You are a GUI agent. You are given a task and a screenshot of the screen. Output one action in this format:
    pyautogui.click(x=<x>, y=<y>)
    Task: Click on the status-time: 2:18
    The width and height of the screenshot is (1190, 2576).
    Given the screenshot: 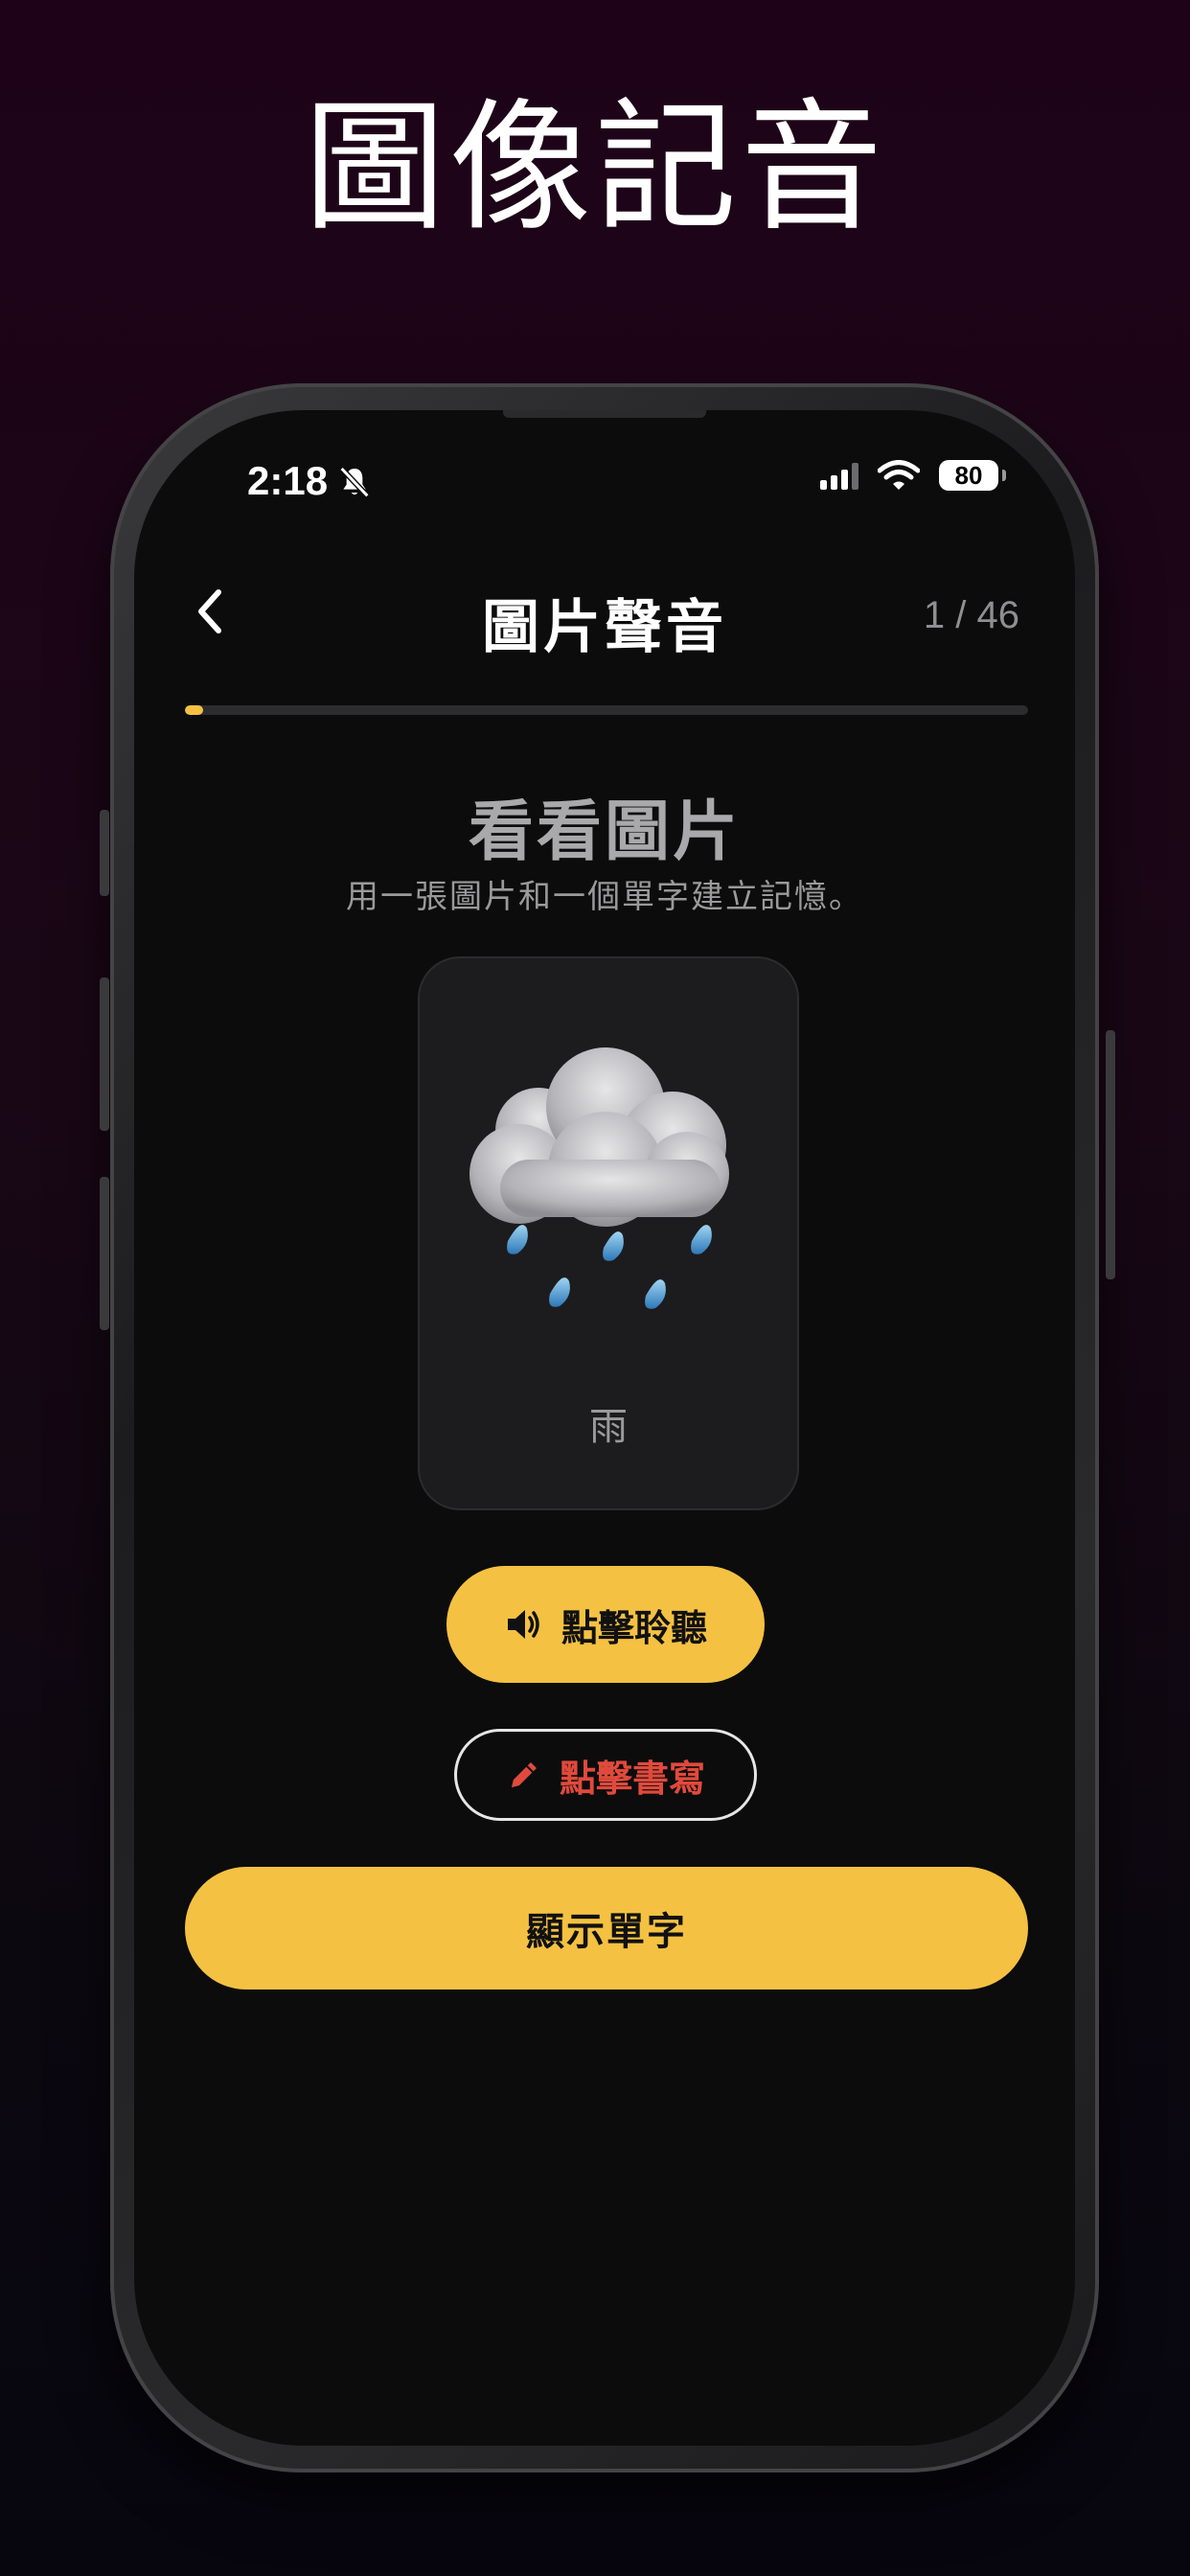 What is the action you would take?
    pyautogui.click(x=288, y=480)
    